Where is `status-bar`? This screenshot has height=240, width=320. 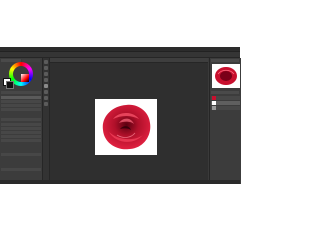
status-bar is located at coordinates (120, 182).